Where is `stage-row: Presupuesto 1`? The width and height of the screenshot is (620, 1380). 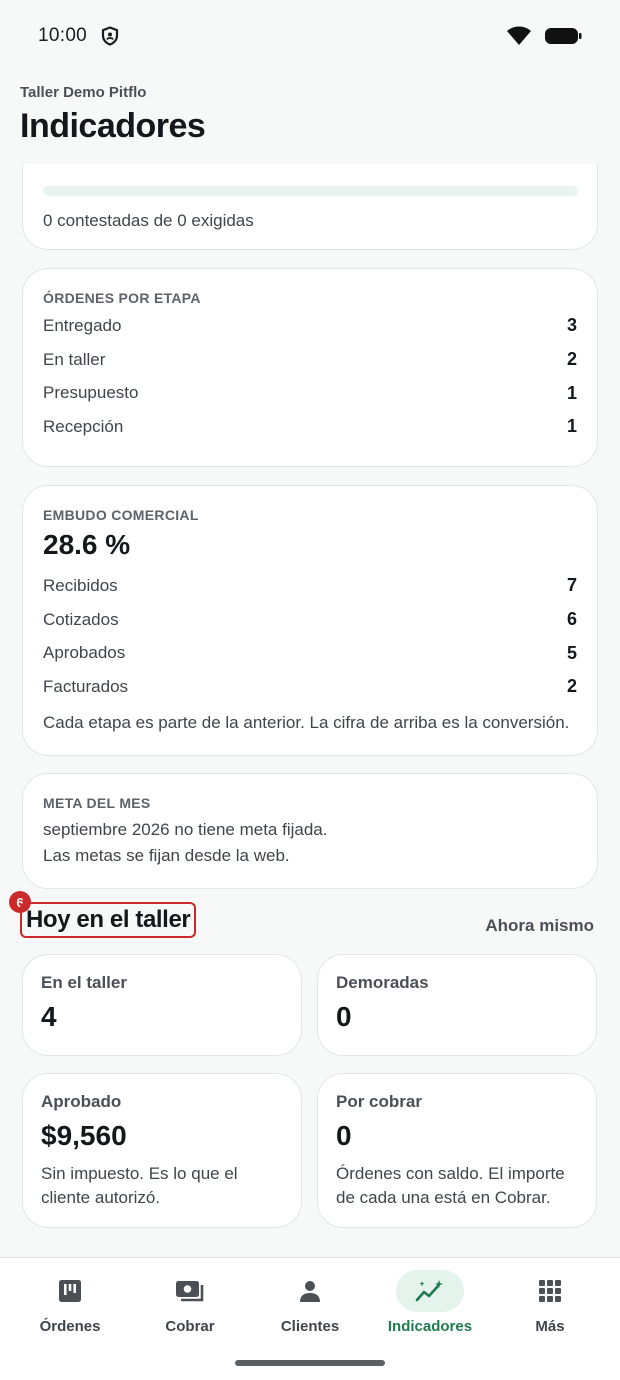
stage-row: Presupuesto 1 is located at coordinates (310, 393).